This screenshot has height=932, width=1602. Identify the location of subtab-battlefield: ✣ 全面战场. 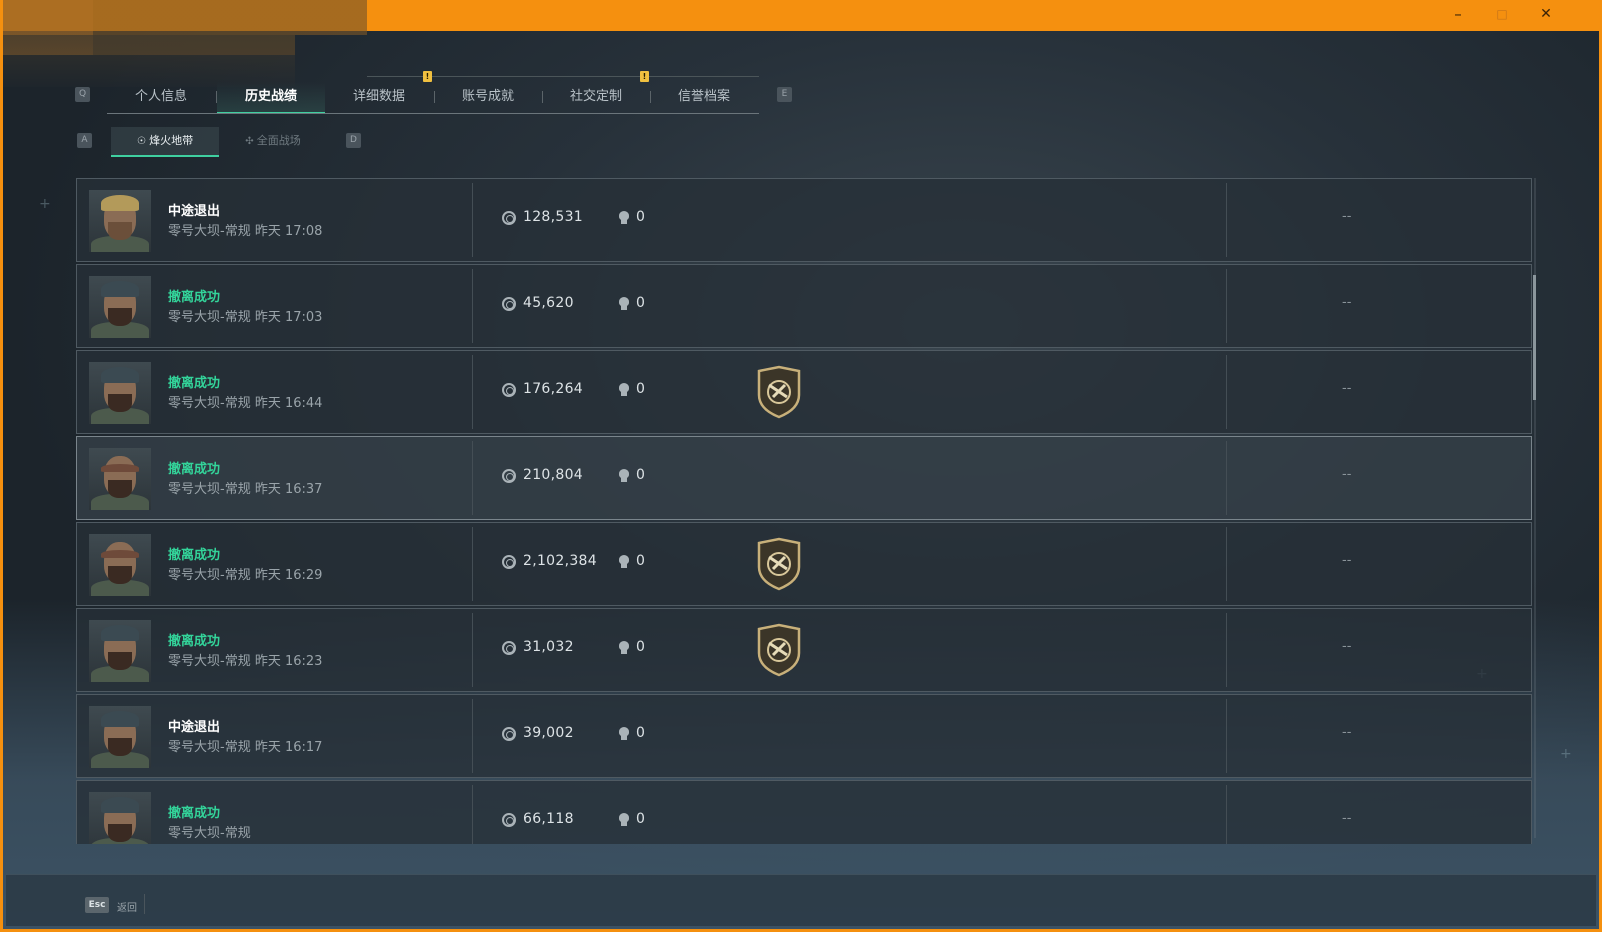
(273, 142).